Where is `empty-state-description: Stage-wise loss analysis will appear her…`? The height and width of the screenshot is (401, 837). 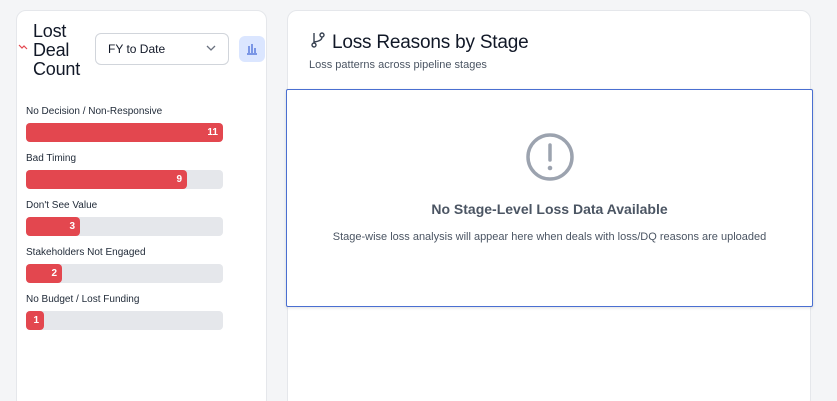 empty-state-description: Stage-wise loss analysis will appear her… is located at coordinates (549, 237).